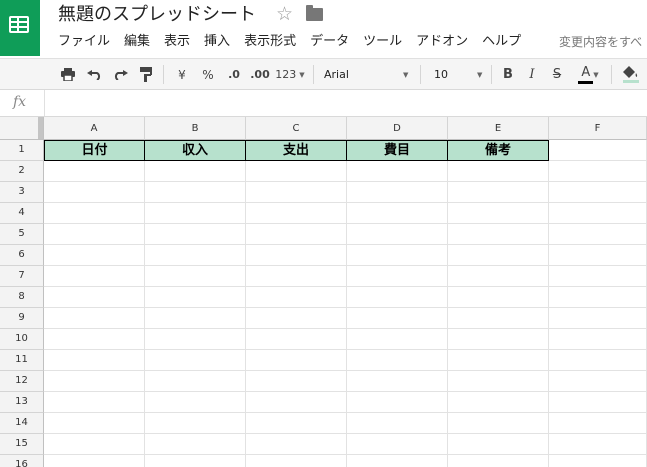 Image resolution: width=647 pixels, height=467 pixels. I want to click on cell-e16, so click(498, 461).